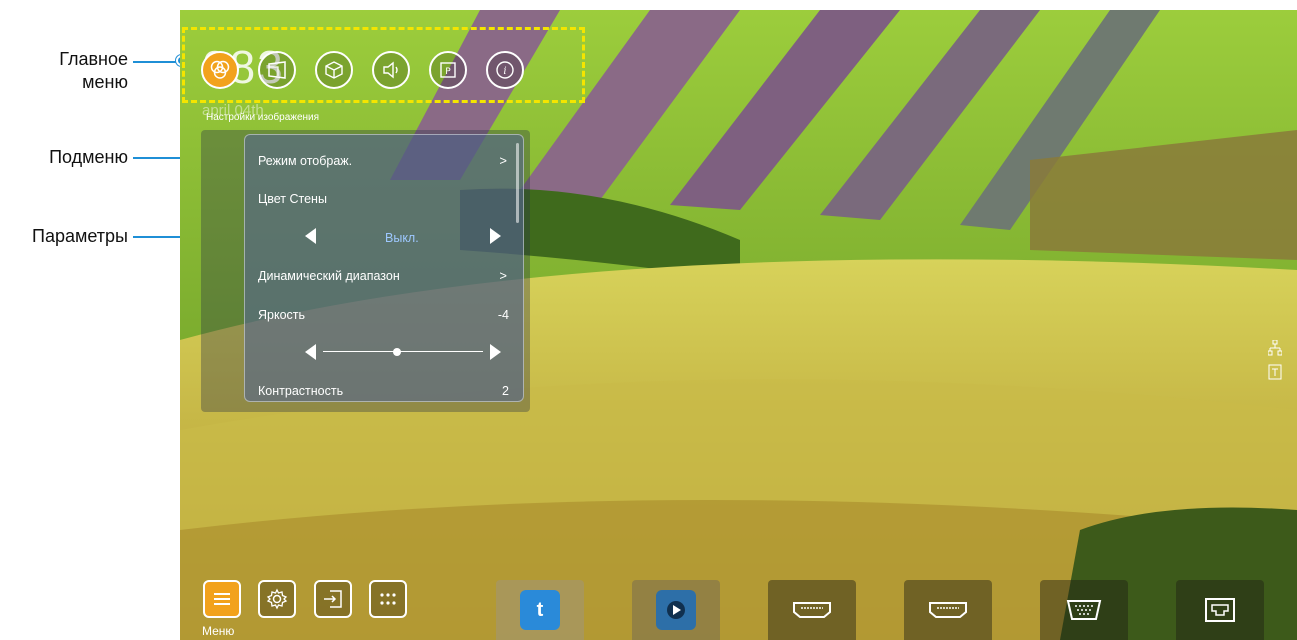 This screenshot has height=640, width=1297. I want to click on gear-icon, so click(277, 599).